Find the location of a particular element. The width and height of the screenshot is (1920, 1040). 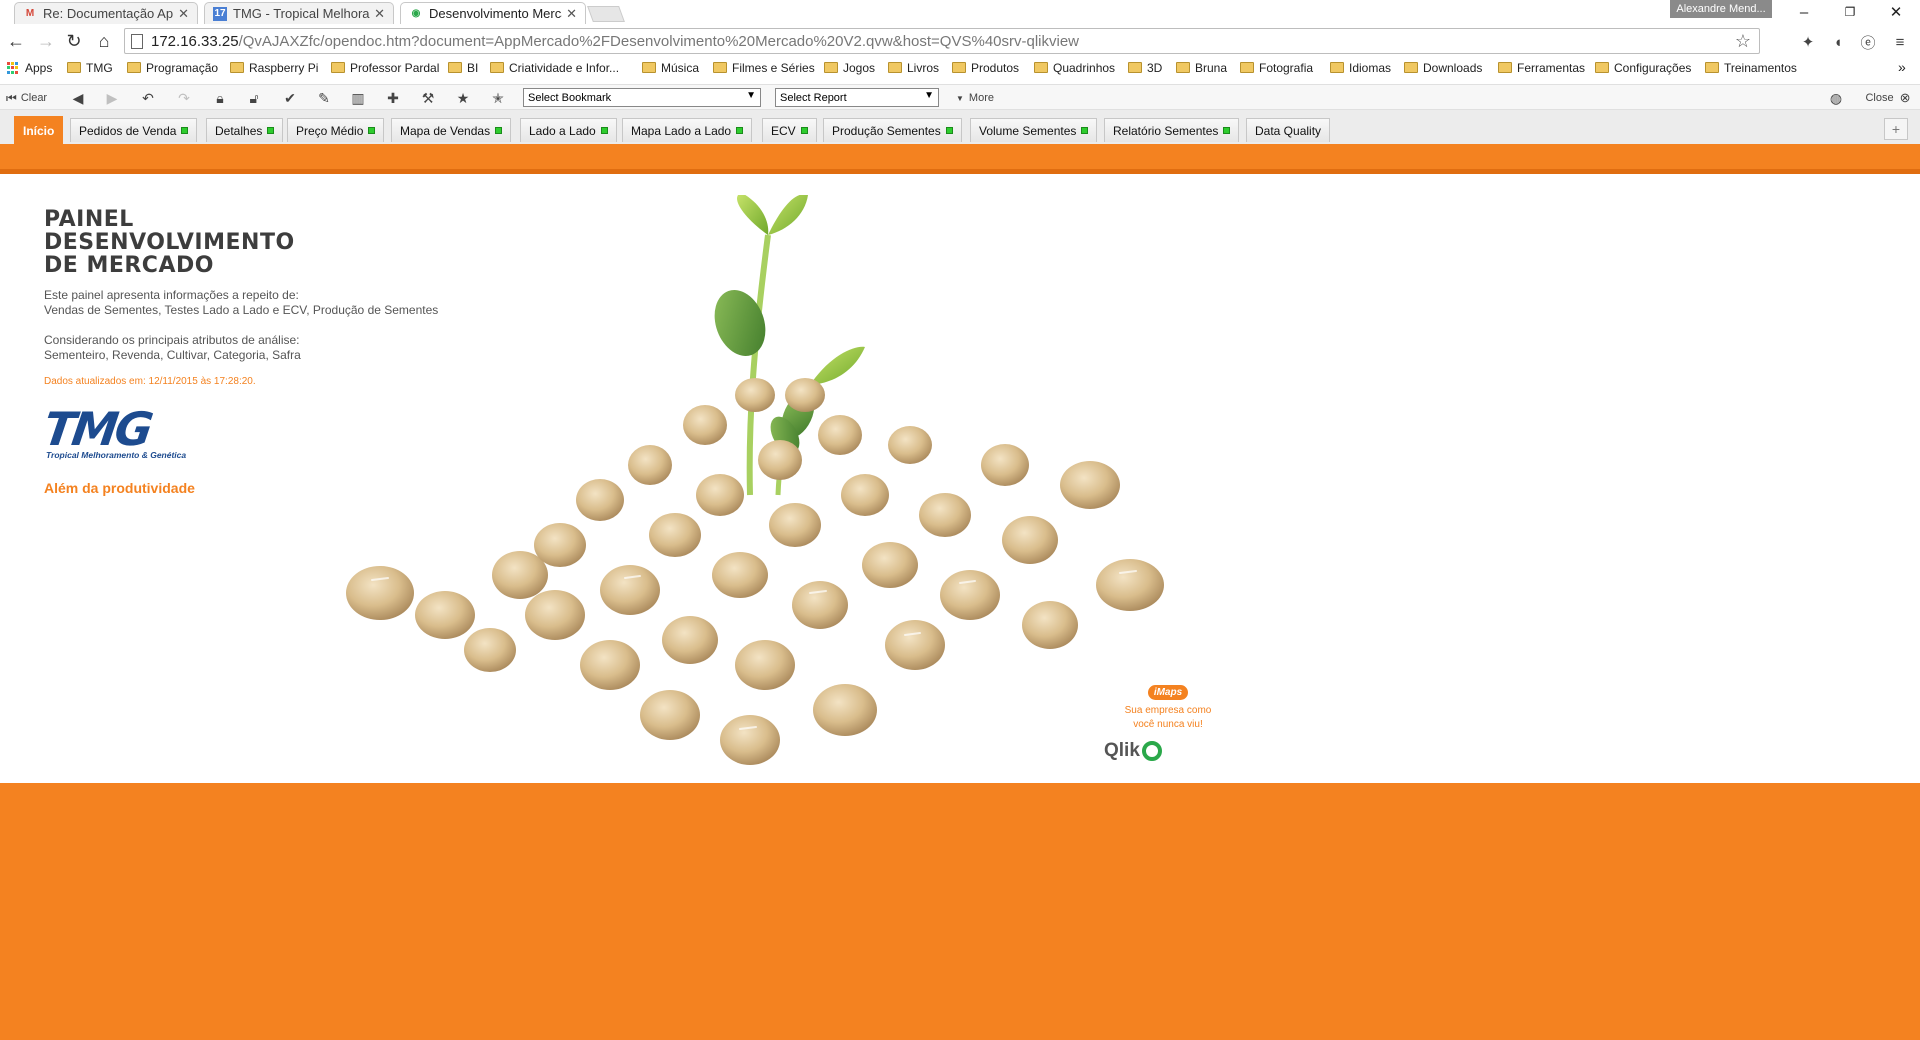

bookmark-folder: Treinamentos is located at coordinates (1751, 68).